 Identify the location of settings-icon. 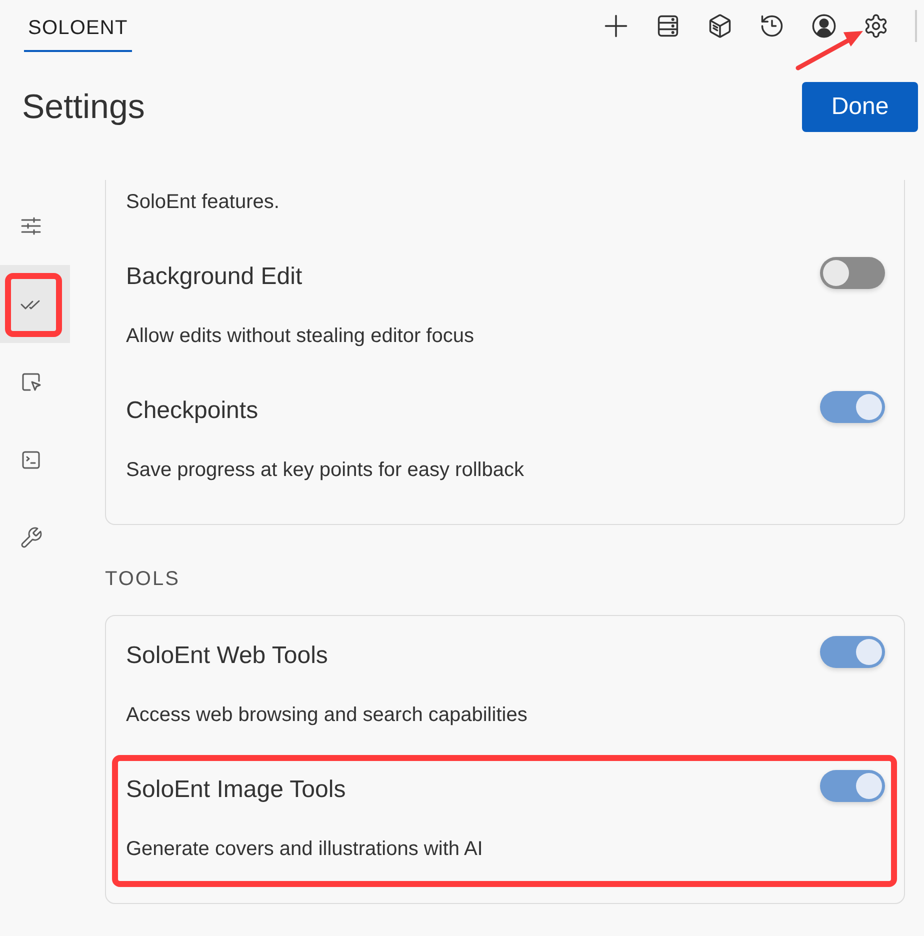
(876, 26).